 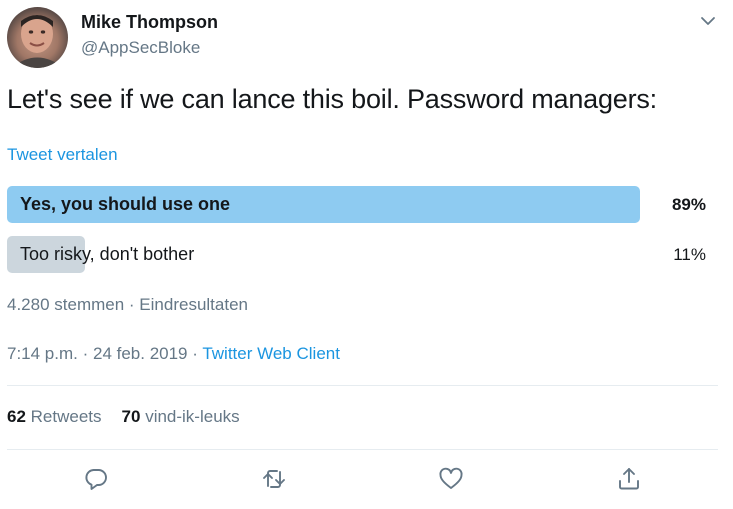 What do you see at coordinates (689, 254) in the screenshot?
I see `poll-option-percent: 11%` at bounding box center [689, 254].